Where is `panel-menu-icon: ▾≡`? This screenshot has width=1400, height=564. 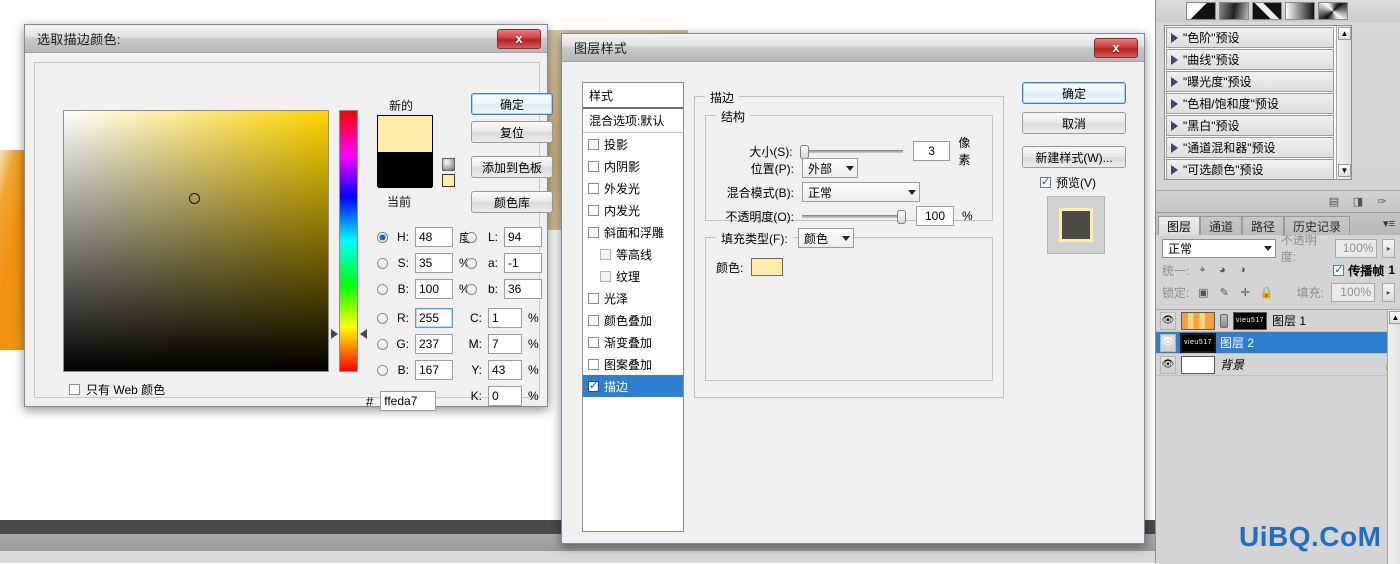 panel-menu-icon: ▾≡ is located at coordinates (1389, 223).